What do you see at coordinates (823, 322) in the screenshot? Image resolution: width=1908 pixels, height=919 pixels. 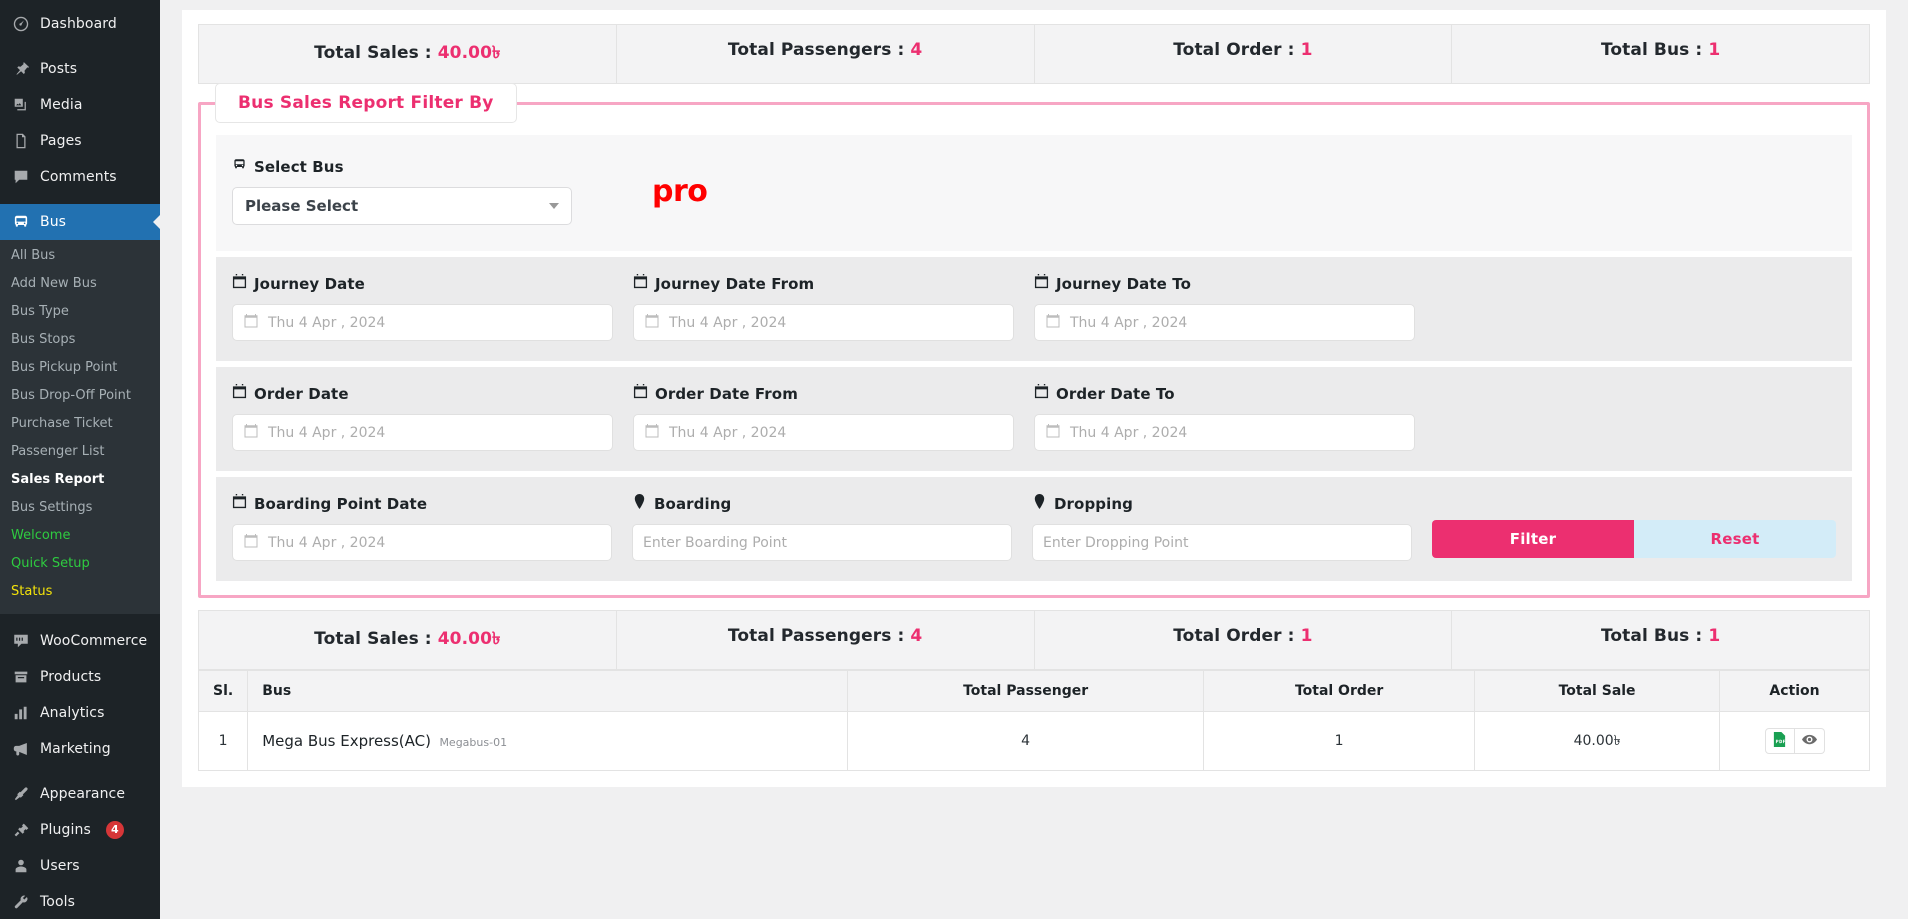 I see `journey-date-from-input: Thu 4 Apr , 2024` at bounding box center [823, 322].